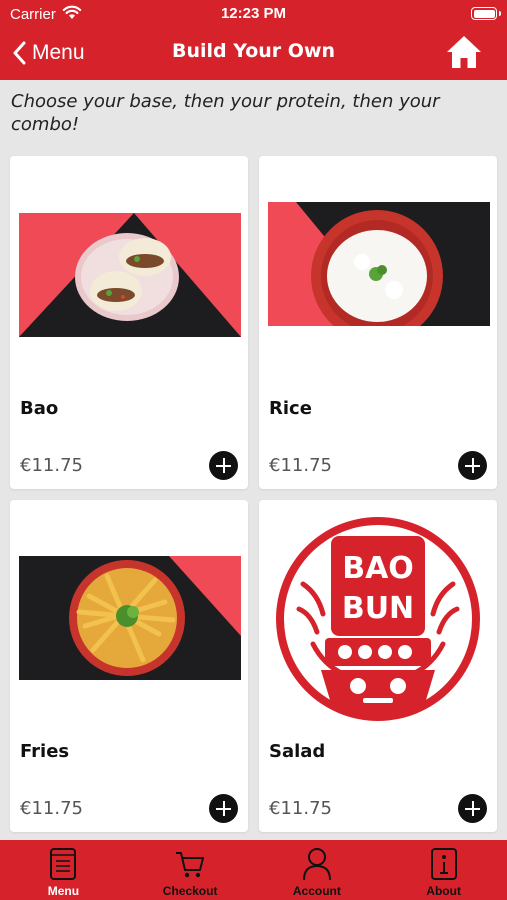  What do you see at coordinates (379, 264) in the screenshot?
I see `rice-image` at bounding box center [379, 264].